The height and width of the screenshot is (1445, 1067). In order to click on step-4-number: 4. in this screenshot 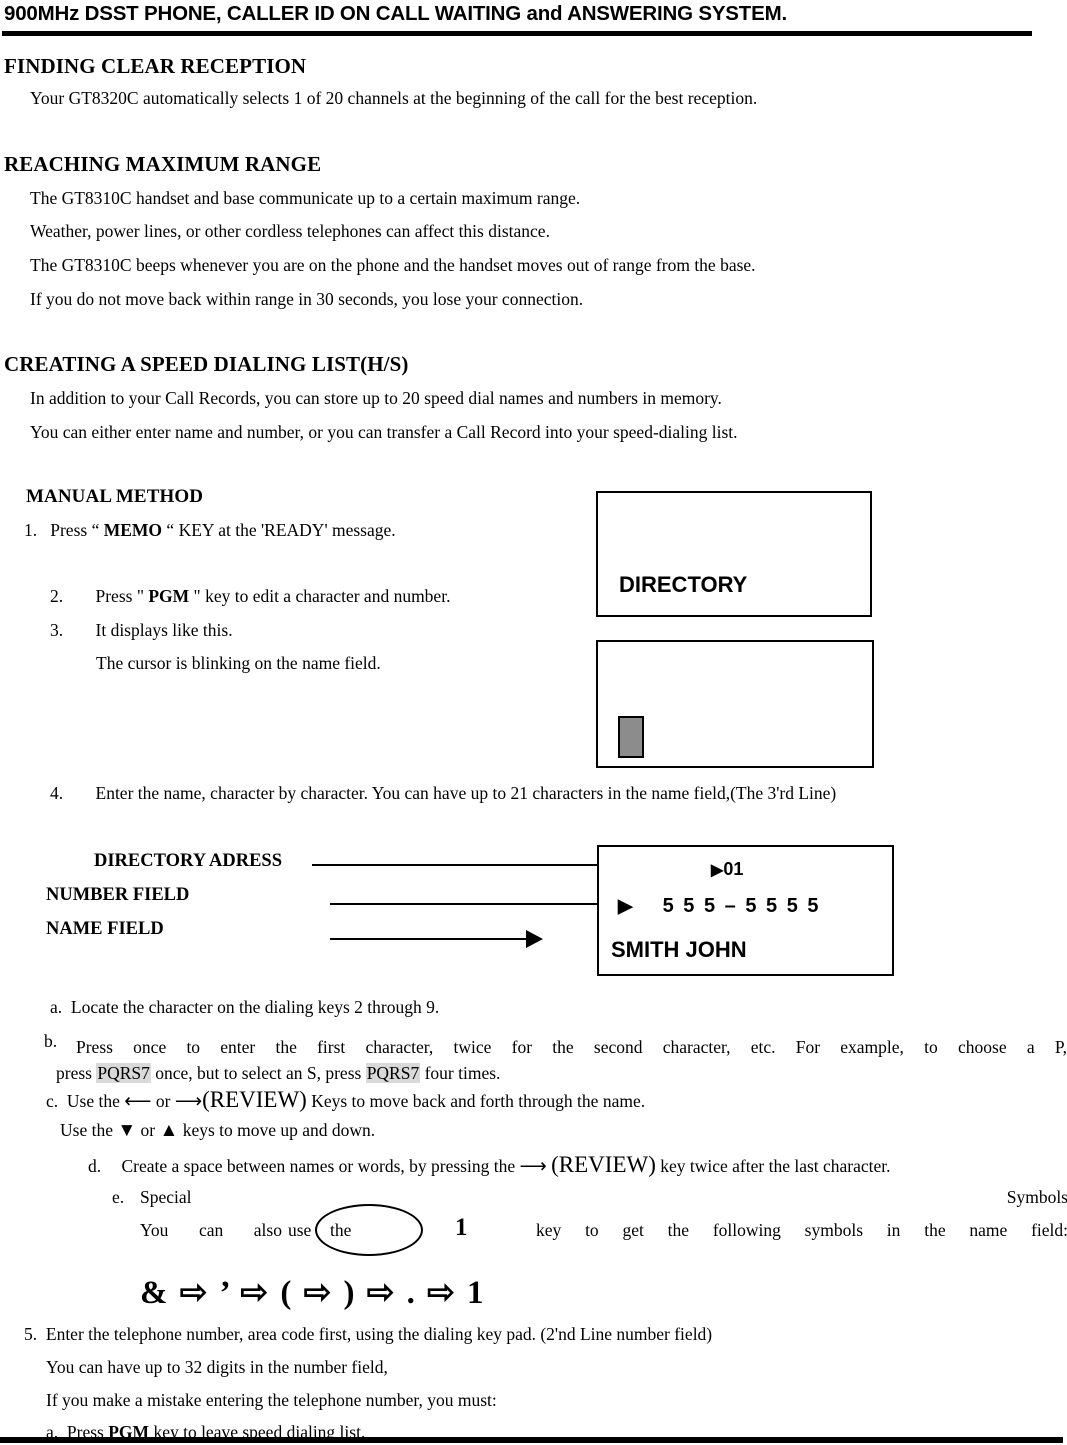, I will do `click(57, 793)`.